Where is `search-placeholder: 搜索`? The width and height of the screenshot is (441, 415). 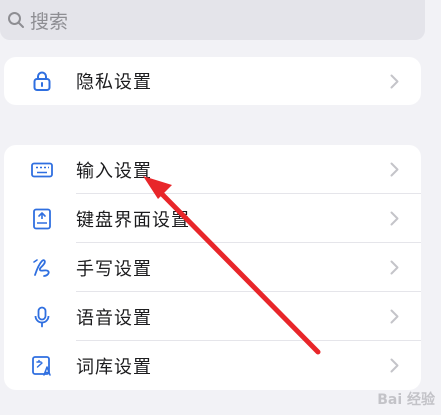 search-placeholder: 搜索 is located at coordinates (49, 21).